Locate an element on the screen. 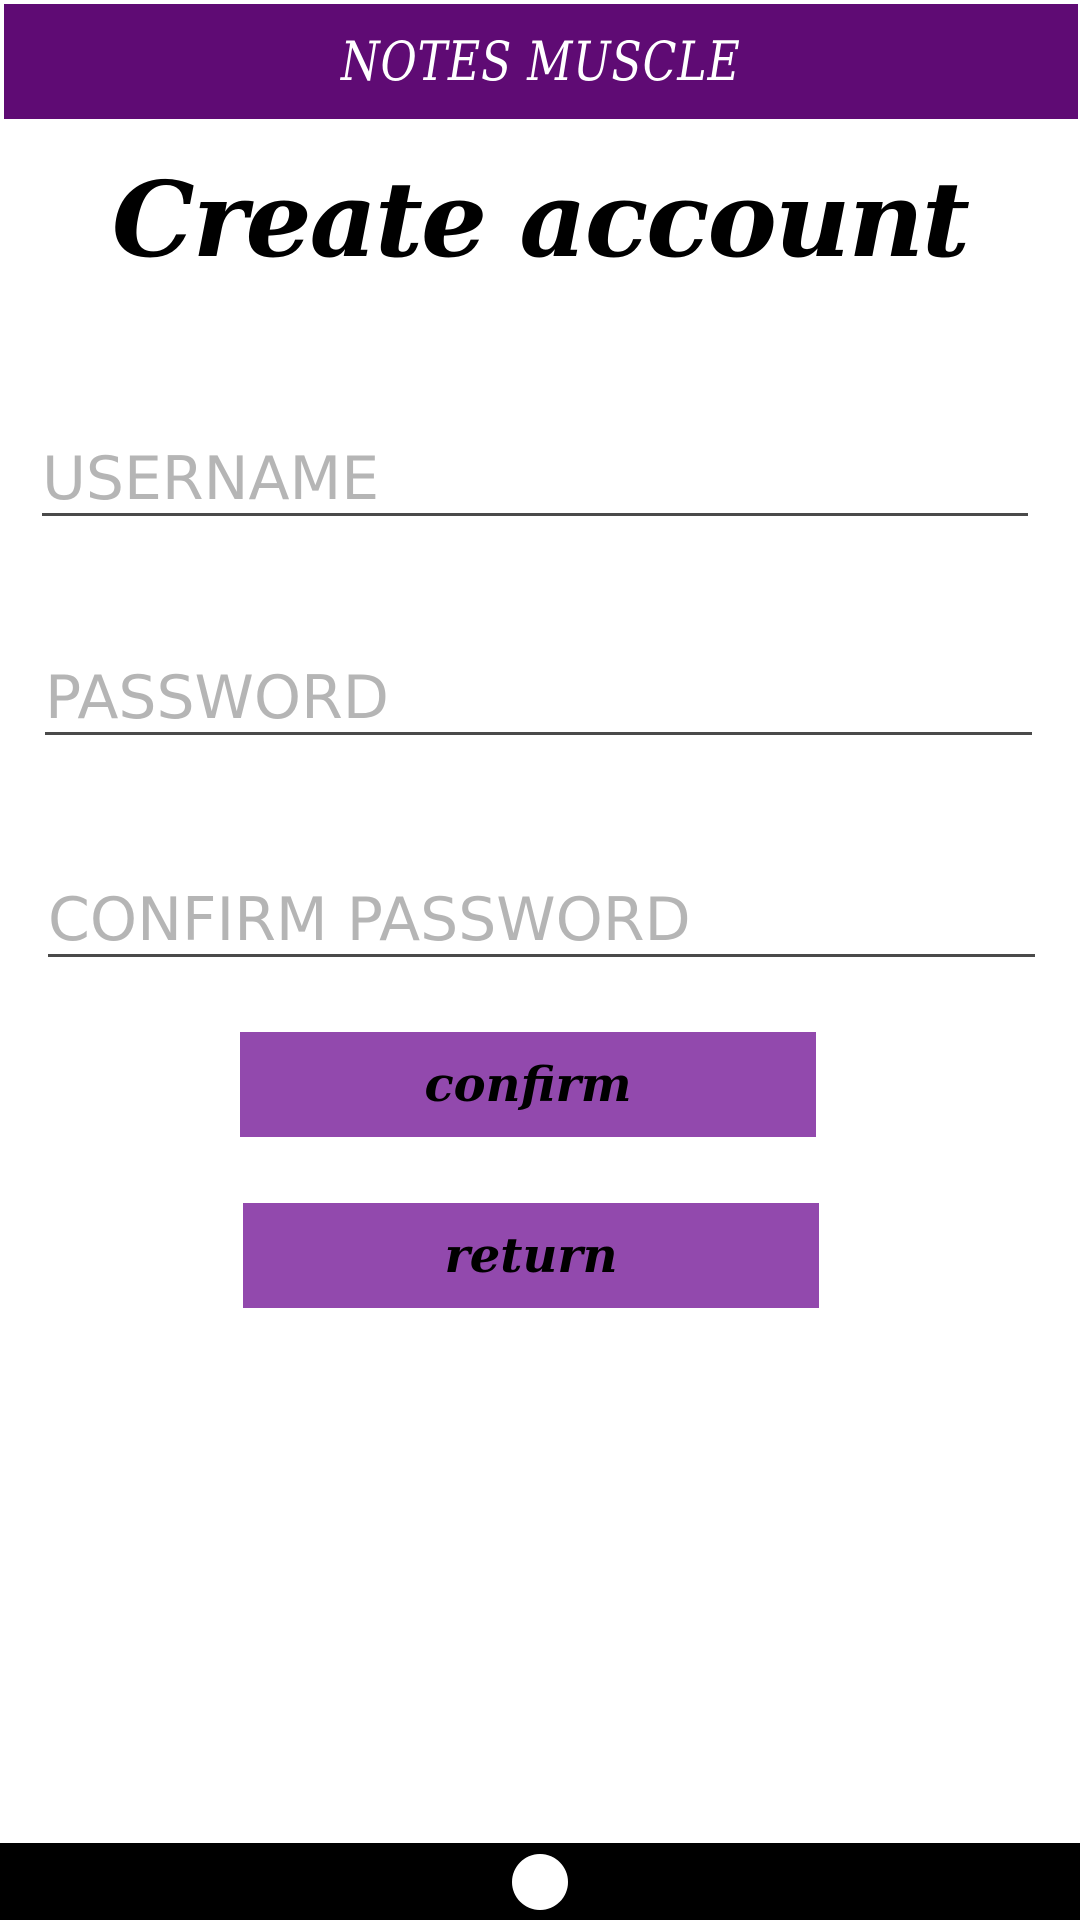 This screenshot has width=1080, height=1920. password-input is located at coordinates (538, 697).